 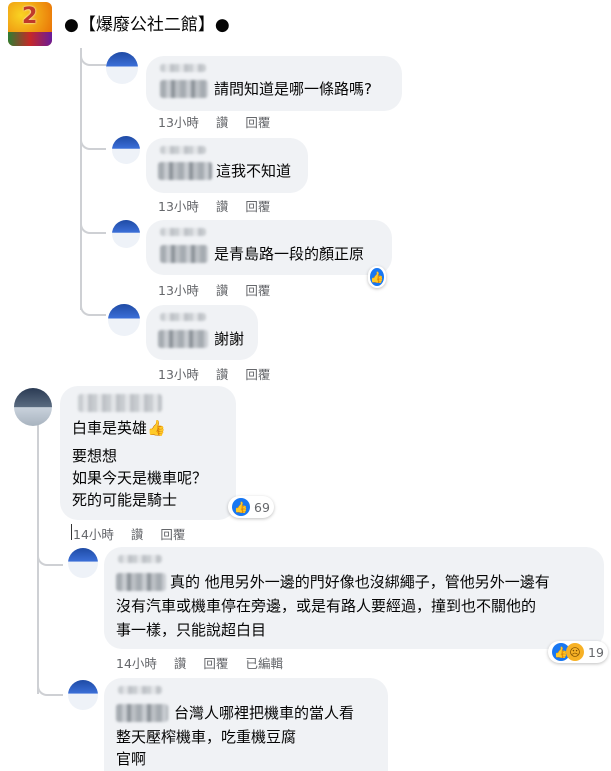 I want to click on comment-text-line: 要想想, so click(x=95, y=456).